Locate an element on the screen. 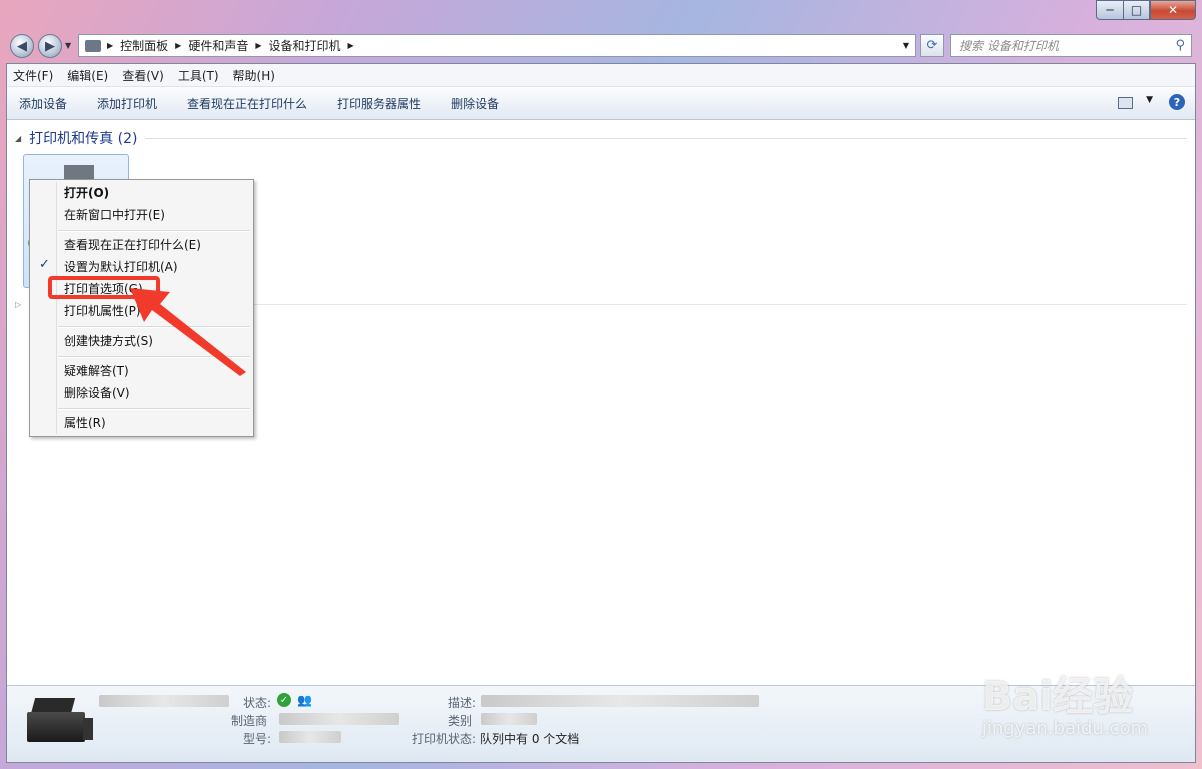  menu-item-printer-properties: 打印机属性(P) is located at coordinates (102, 311).